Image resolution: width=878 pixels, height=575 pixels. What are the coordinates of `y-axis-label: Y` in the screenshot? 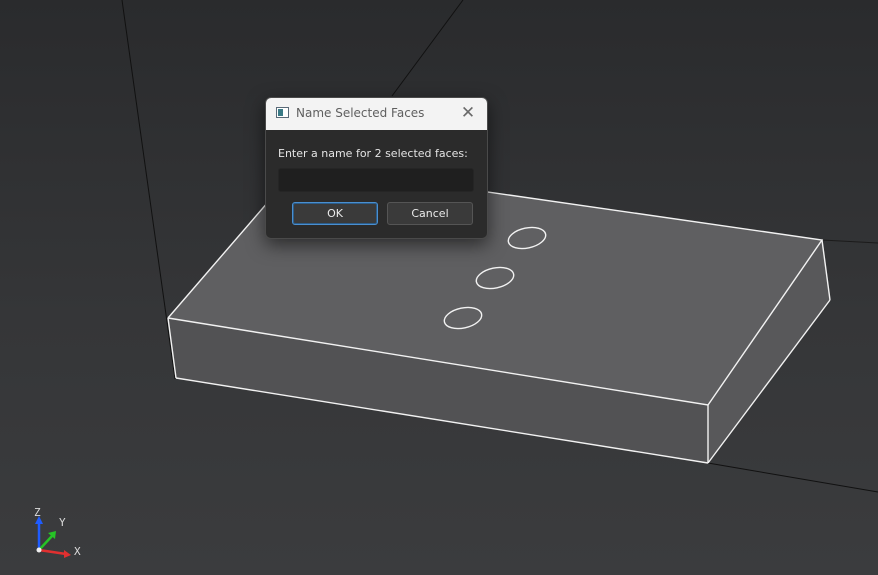 It's located at (62, 522).